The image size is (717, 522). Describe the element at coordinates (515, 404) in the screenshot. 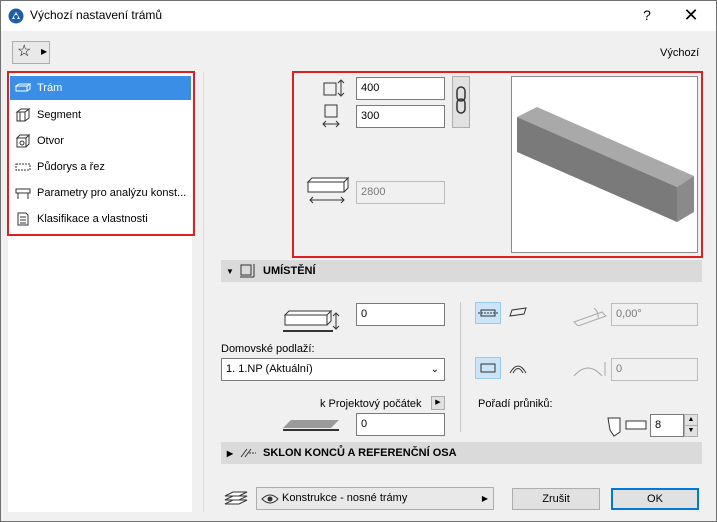

I see `intersection-priority-label: Pořadí průniků:` at that location.